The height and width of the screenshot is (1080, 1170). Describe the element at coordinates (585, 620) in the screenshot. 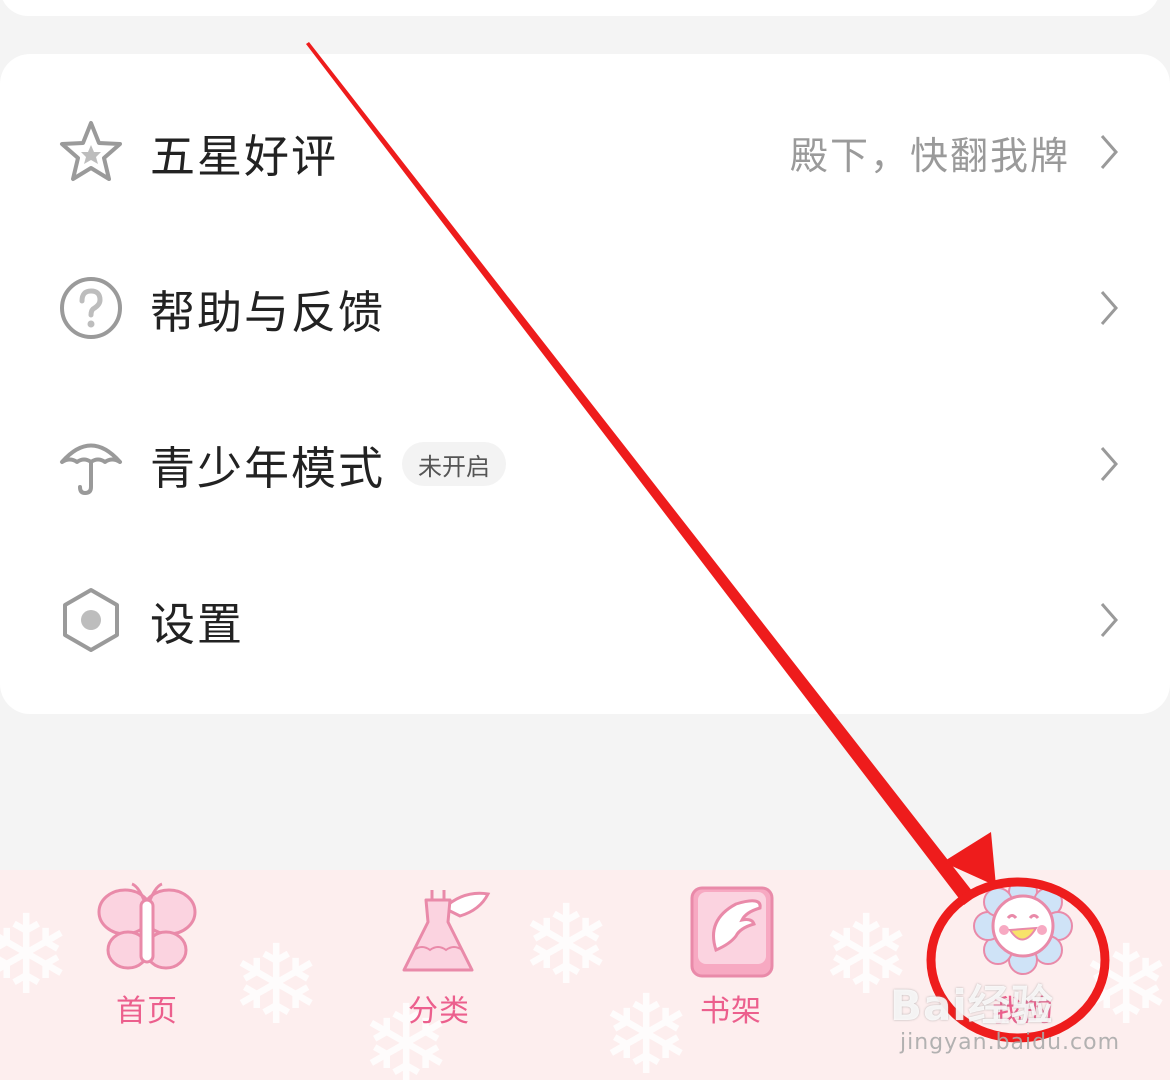

I see `menu-item-settings: 设置` at that location.